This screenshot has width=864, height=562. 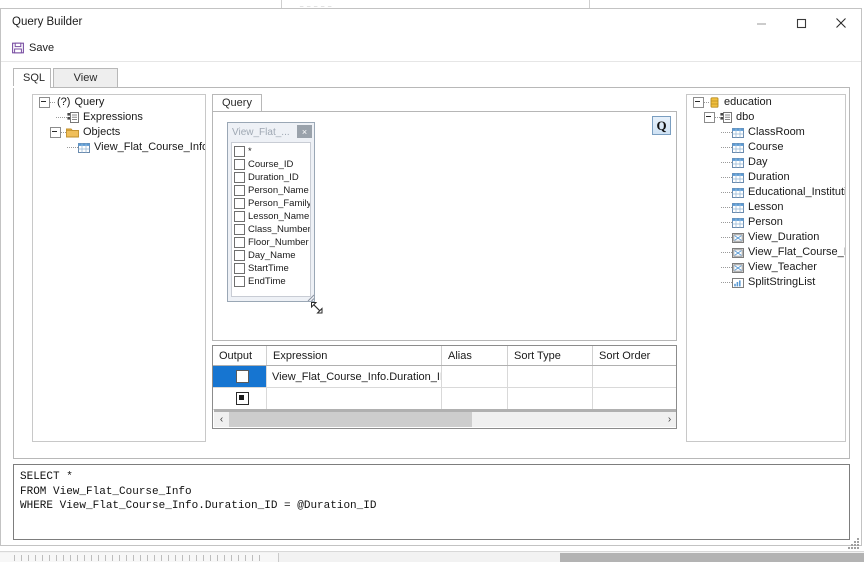 I want to click on minimize-icon, so click(x=761, y=23).